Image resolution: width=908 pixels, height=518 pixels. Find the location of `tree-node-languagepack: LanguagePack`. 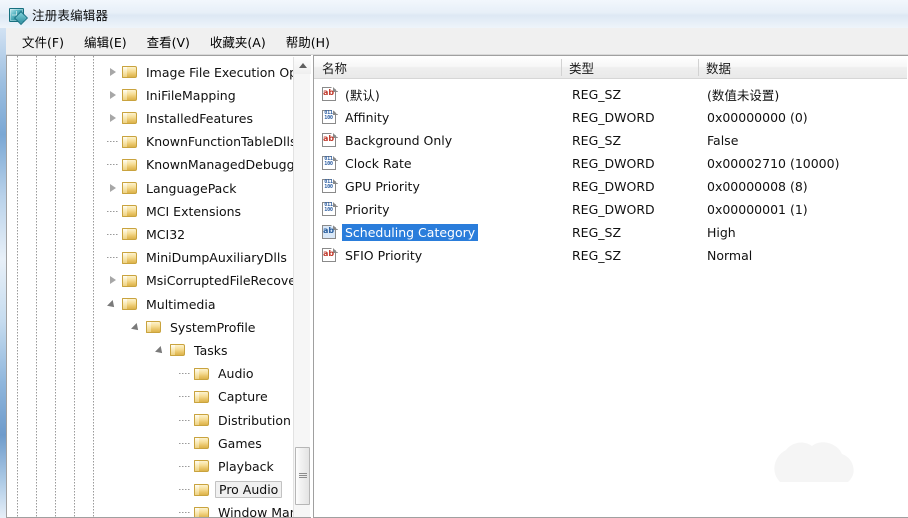

tree-node-languagepack: LanguagePack is located at coordinates (173, 188).